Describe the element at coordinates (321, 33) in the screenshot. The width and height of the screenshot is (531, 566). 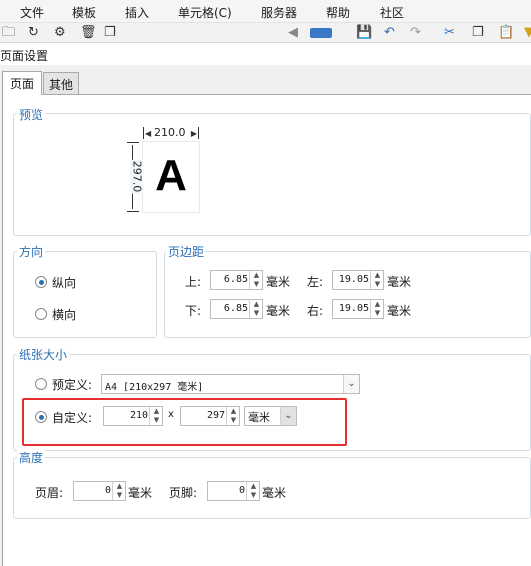
I see `align-icon` at that location.